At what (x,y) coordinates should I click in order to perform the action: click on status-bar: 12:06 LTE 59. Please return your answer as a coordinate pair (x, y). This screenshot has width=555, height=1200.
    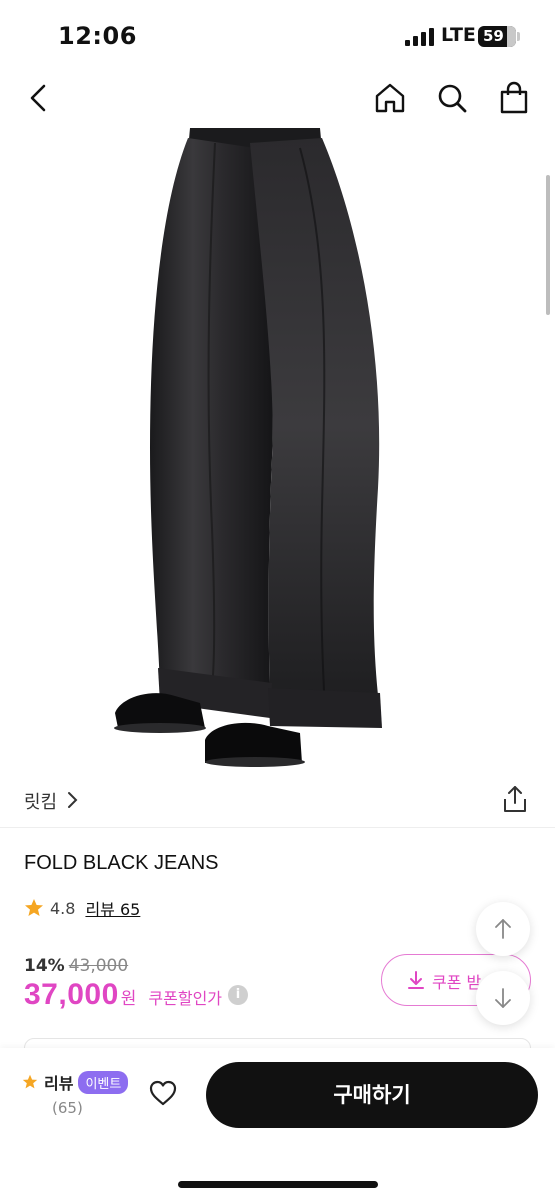
    Looking at the image, I should click on (277, 36).